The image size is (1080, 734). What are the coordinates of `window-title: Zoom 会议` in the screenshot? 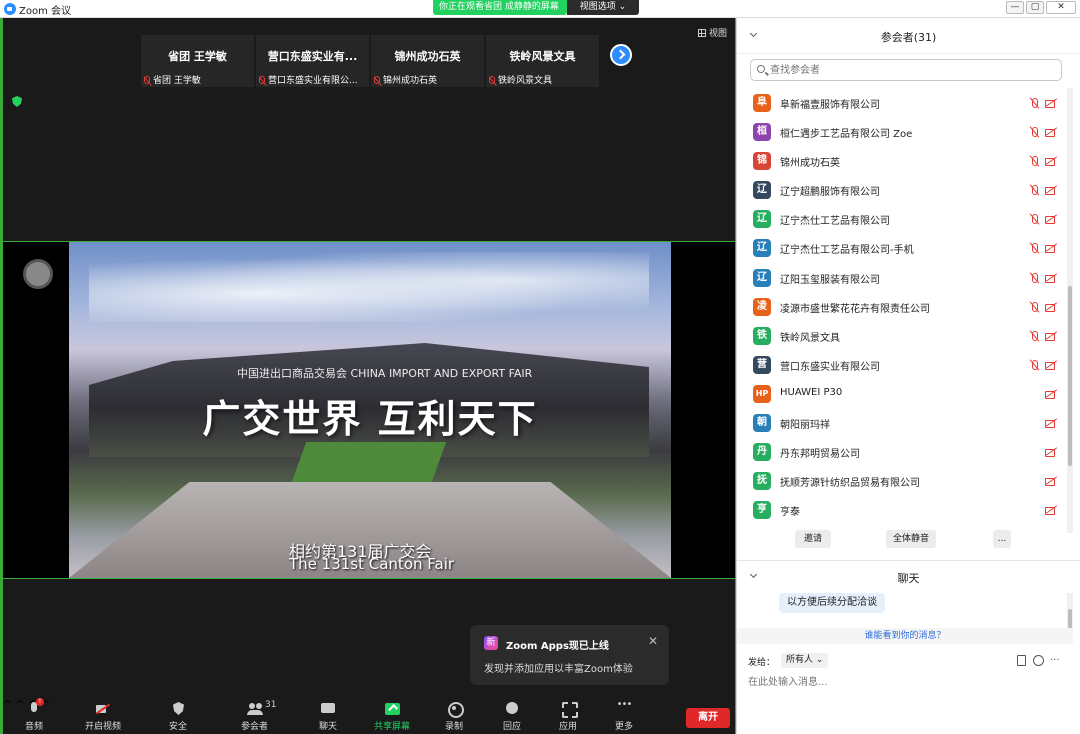 It's located at (45, 11).